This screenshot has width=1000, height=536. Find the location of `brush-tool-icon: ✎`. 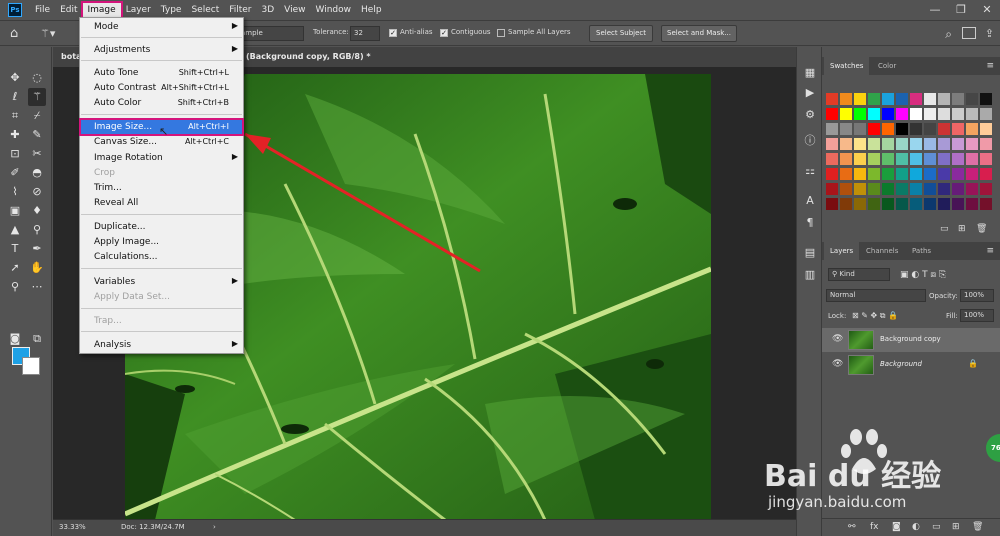

brush-tool-icon: ✎ is located at coordinates (37, 135).